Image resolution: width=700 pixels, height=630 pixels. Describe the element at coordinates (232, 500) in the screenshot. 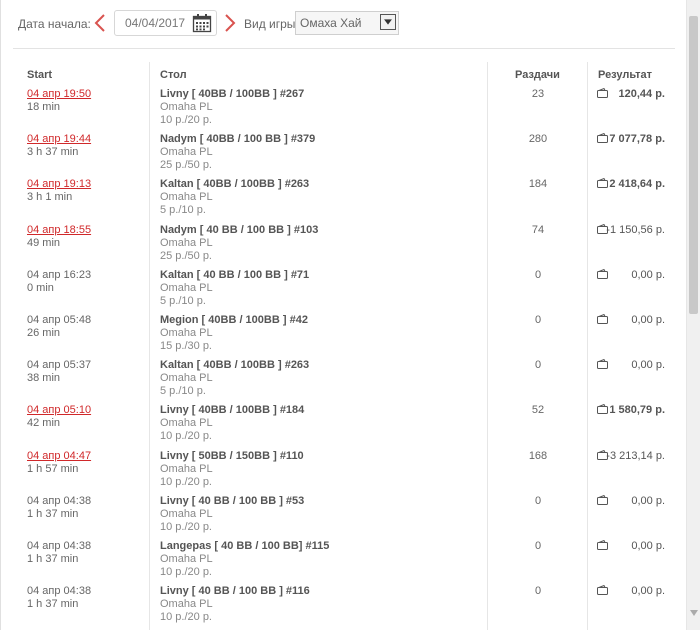

I see `table-name: Livny [ 40 BB / 100 BB ] #53` at that location.